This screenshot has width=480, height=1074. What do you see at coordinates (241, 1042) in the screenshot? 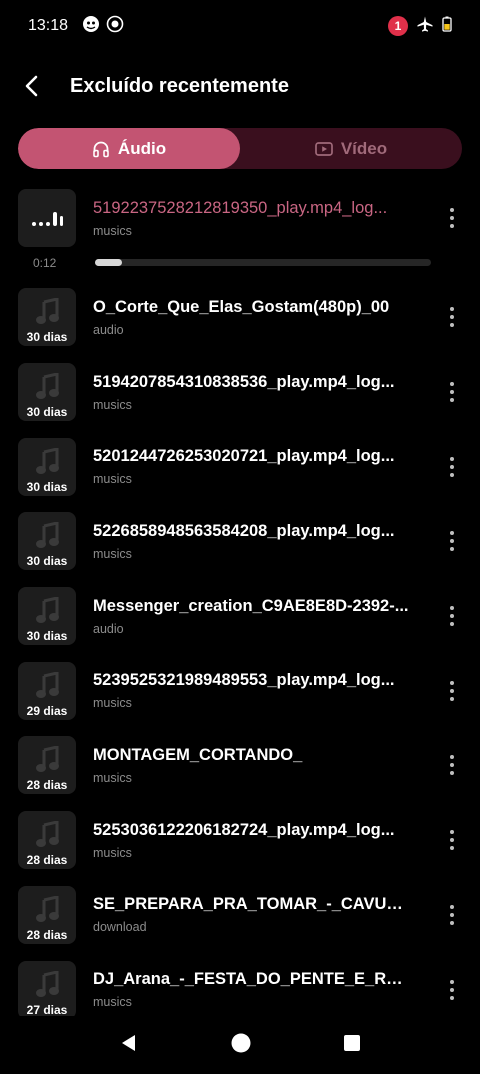
I see `circle-home-icon` at bounding box center [241, 1042].